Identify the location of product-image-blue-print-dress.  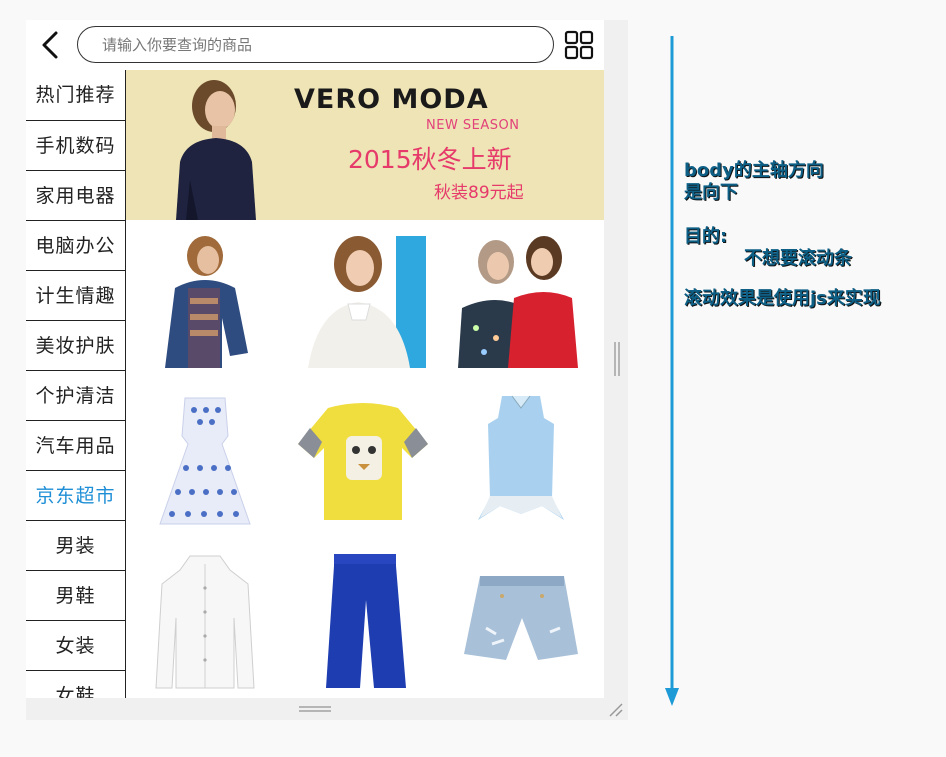
(205, 463).